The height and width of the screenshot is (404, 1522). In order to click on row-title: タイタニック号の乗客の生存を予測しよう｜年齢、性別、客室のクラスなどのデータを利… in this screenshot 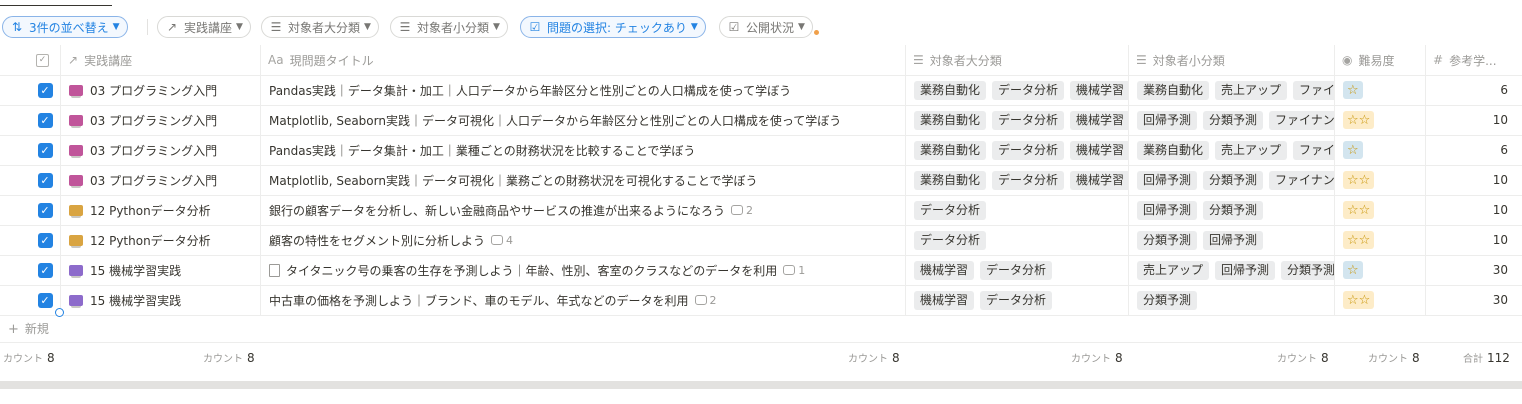, I will do `click(531, 270)`.